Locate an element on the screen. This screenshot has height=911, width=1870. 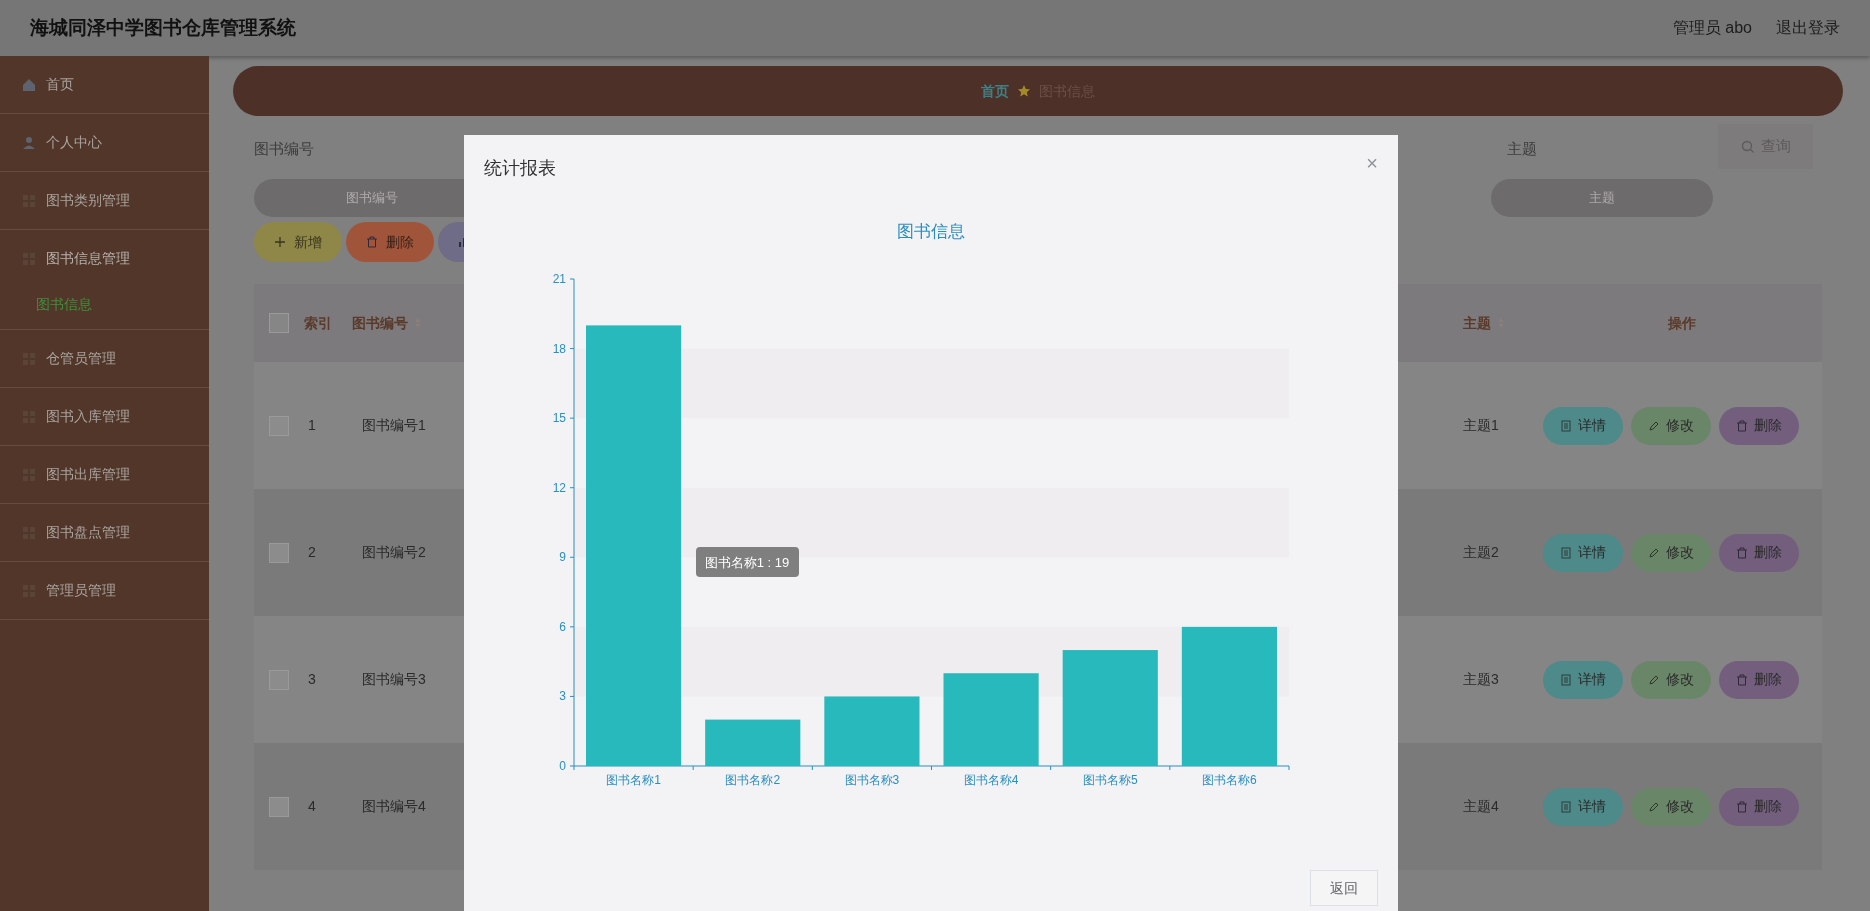
x-tick-label: 图书名称4 is located at coordinates (991, 780).